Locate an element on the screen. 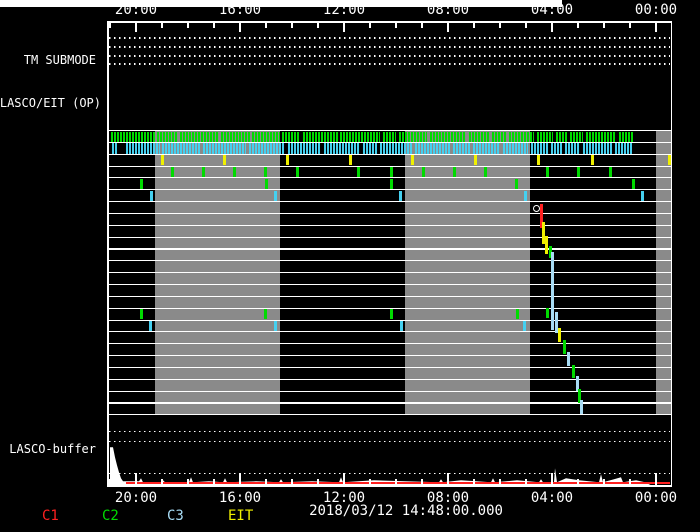  legend-item-c3: C3 is located at coordinates (175, 516).